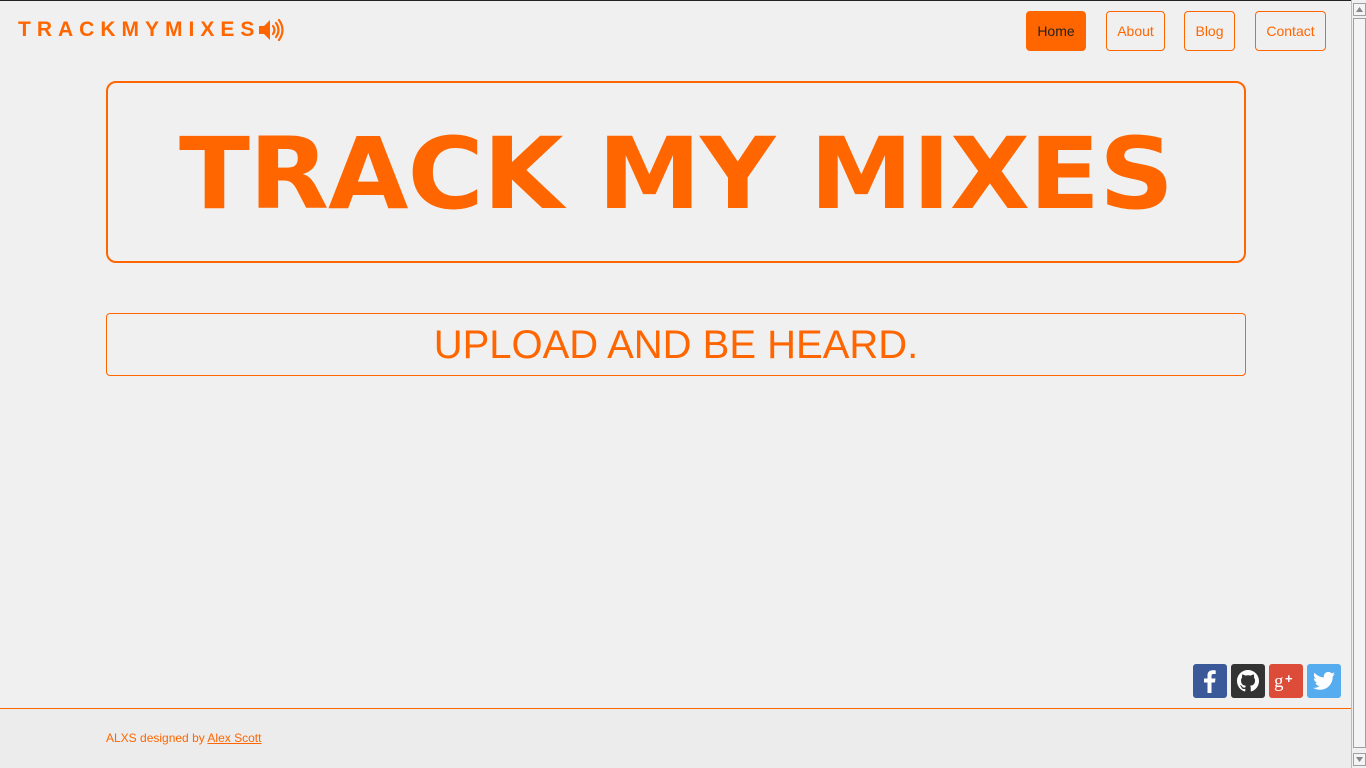  I want to click on tagline-text: UPLOAD AND BE HEARD., so click(676, 345).